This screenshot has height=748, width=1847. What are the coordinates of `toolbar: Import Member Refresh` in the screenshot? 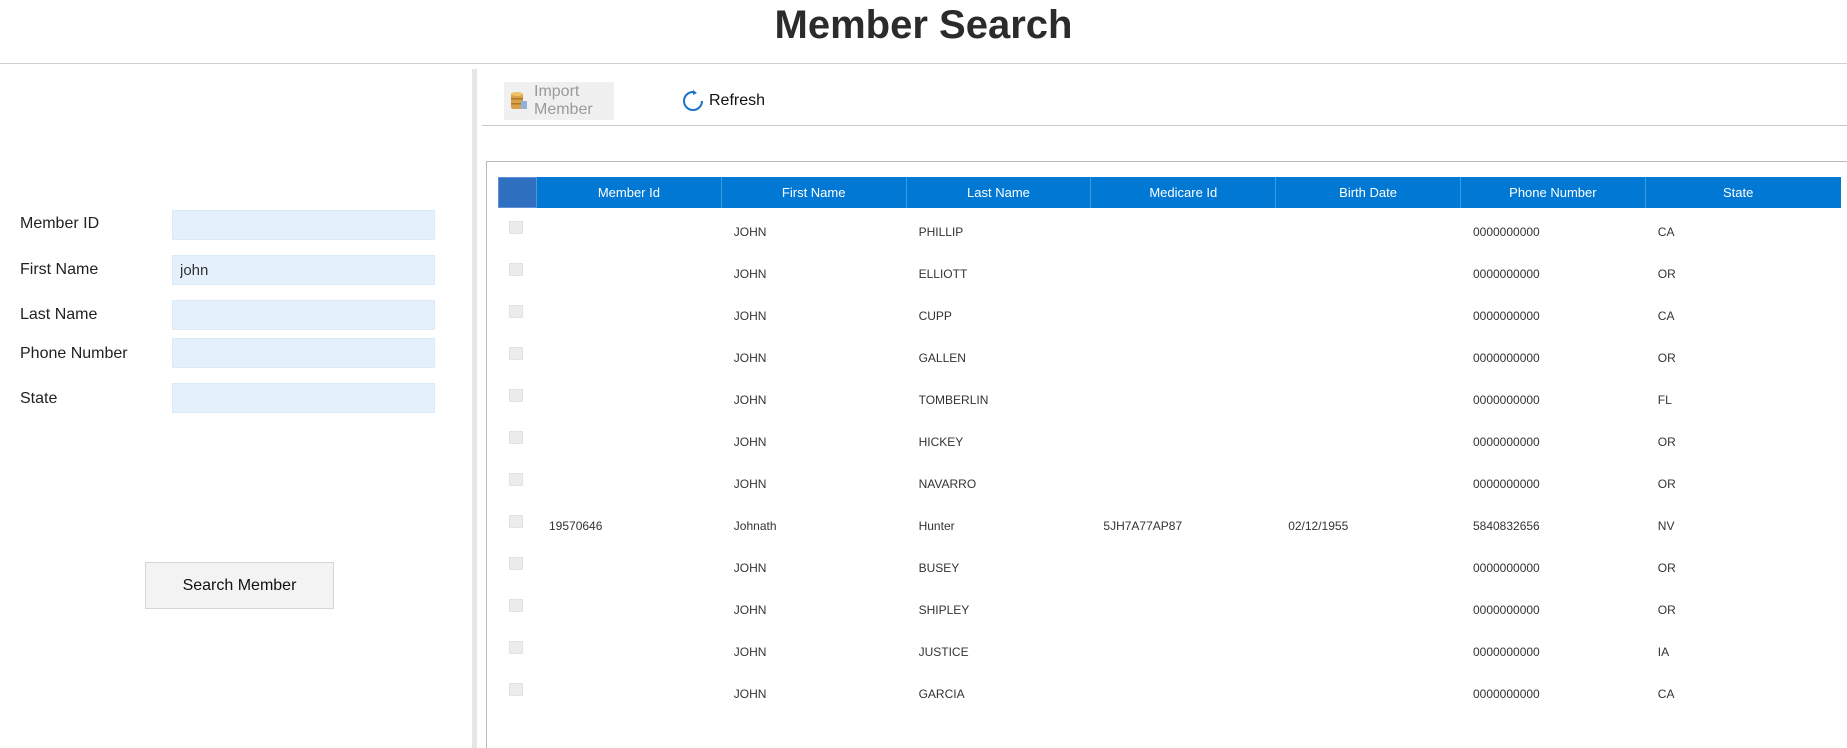 It's located at (1164, 98).